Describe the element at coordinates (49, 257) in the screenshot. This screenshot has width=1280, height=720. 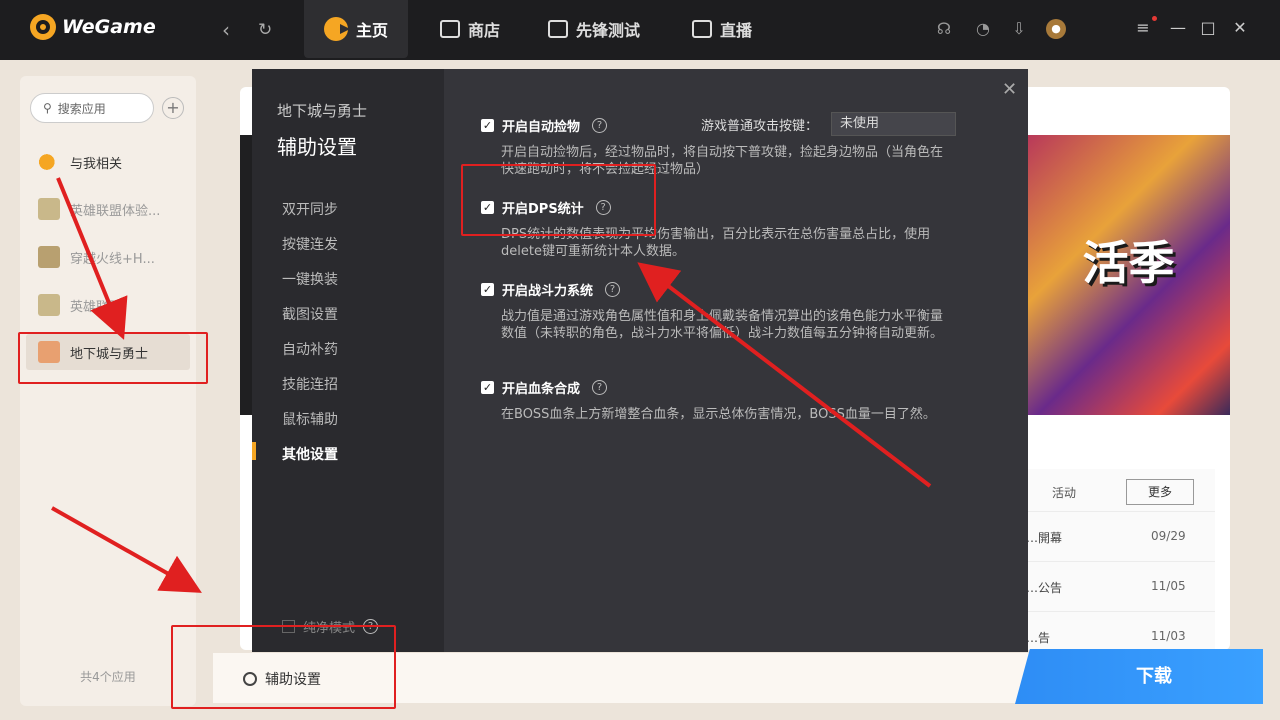
I see `crossfire-icon` at that location.